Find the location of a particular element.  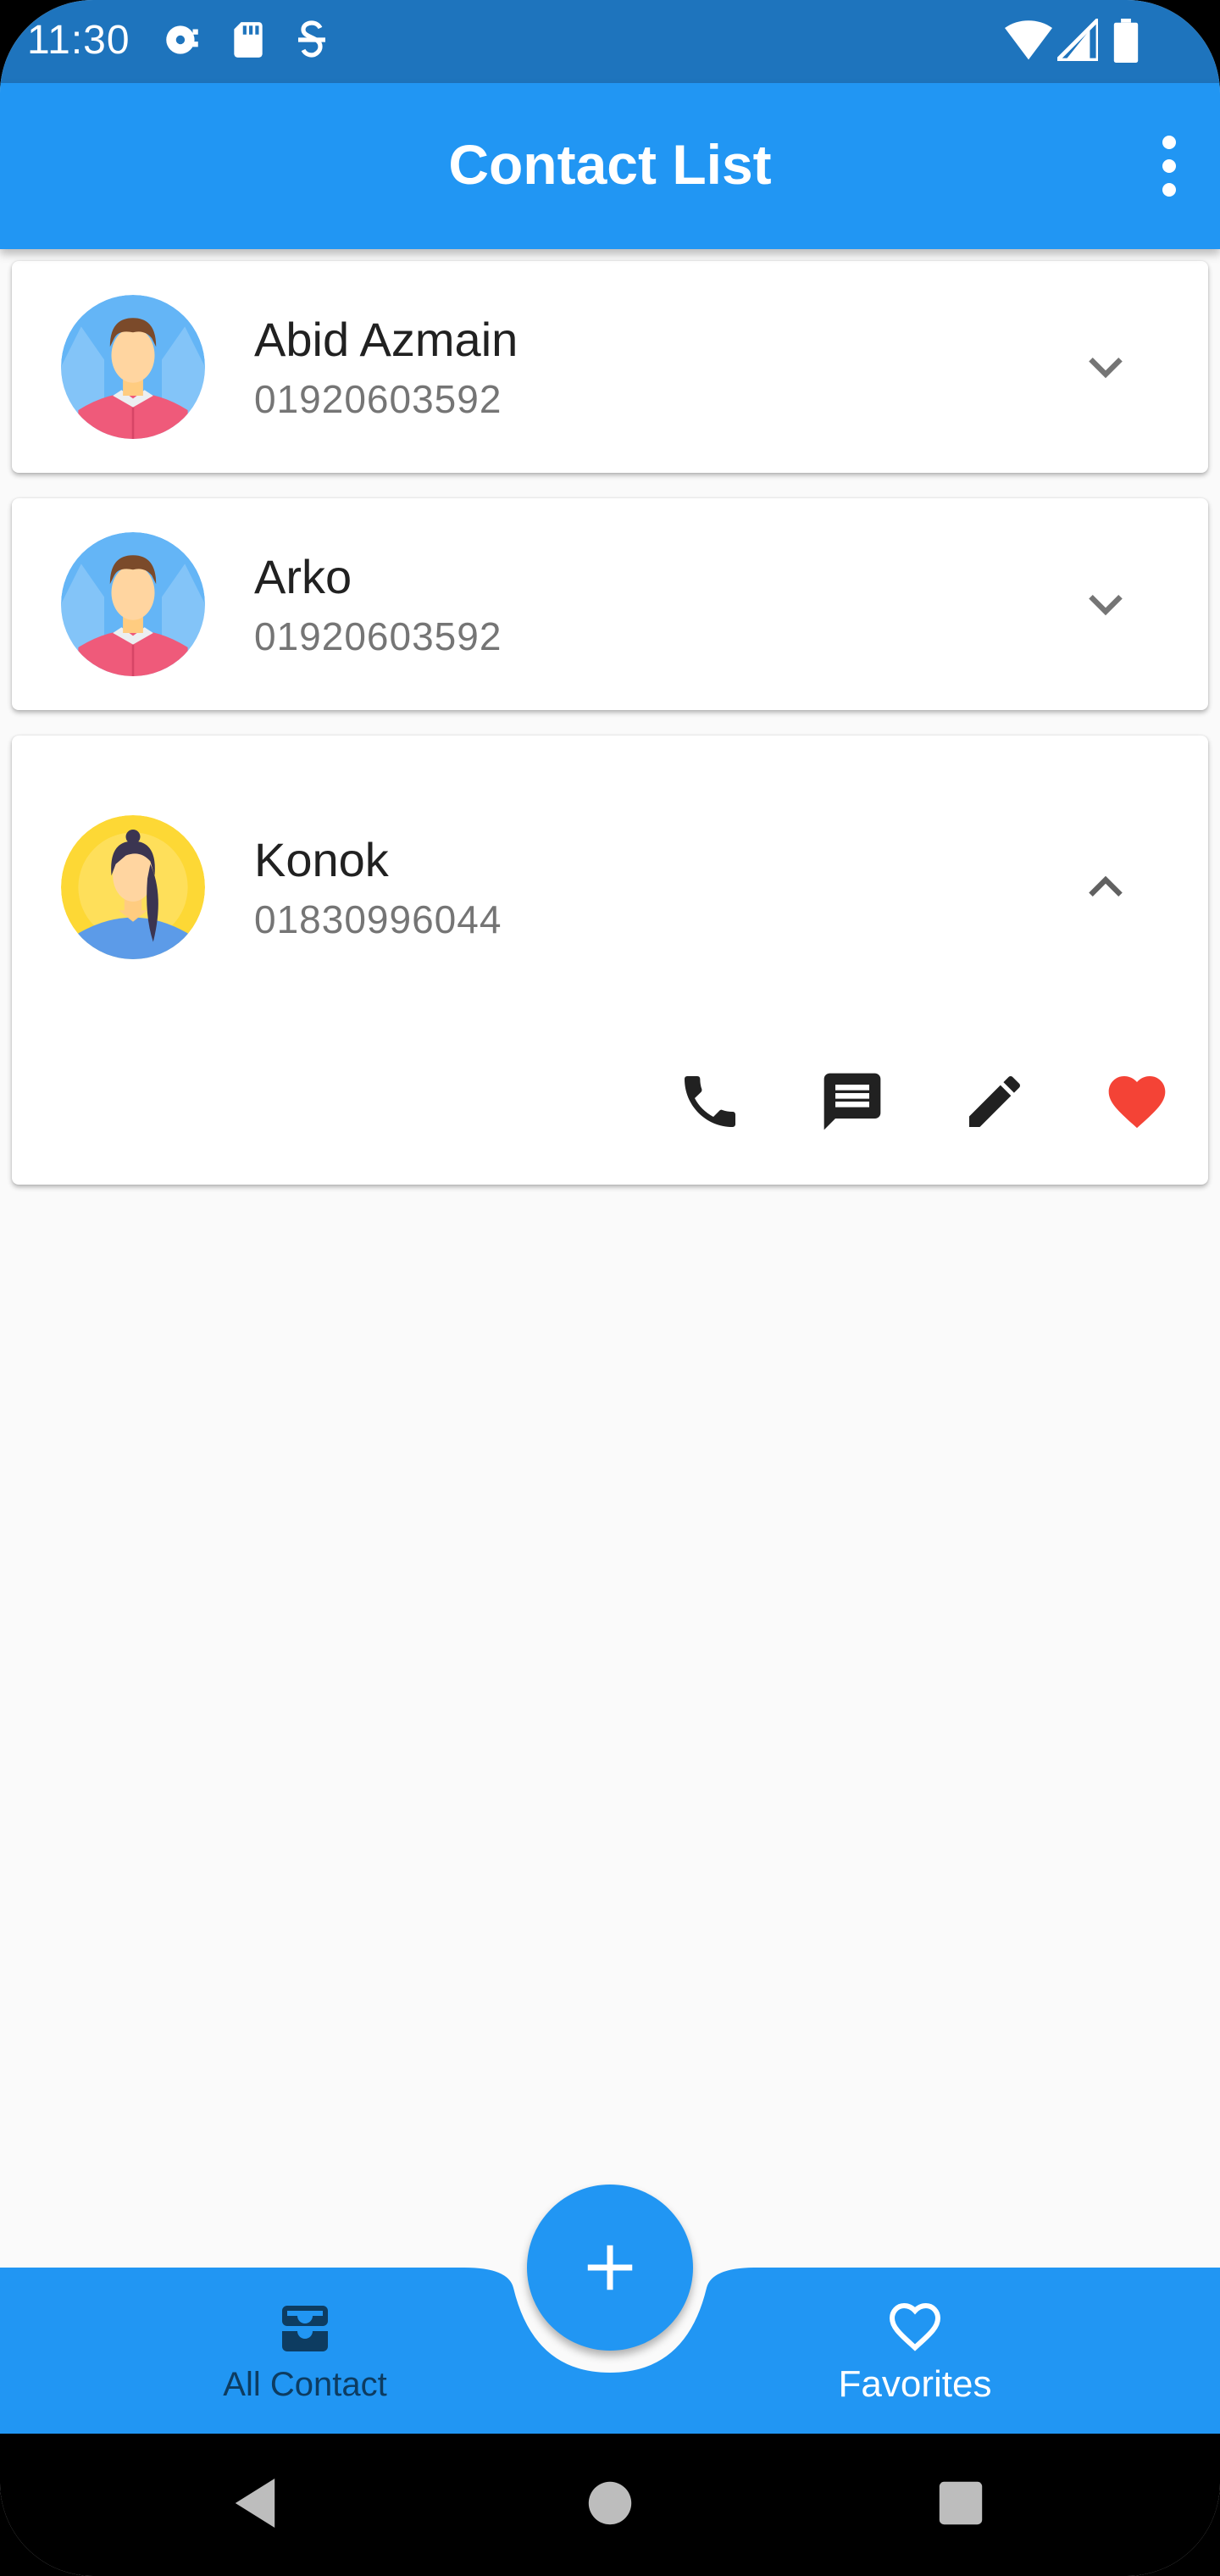

signal-s-icon is located at coordinates (311, 39).